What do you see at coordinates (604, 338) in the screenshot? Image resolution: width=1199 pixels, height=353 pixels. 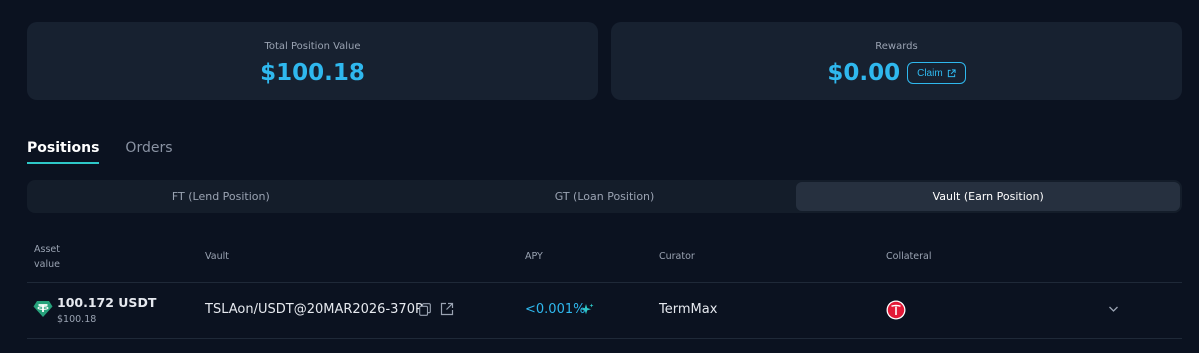 I see `table-row-divider` at bounding box center [604, 338].